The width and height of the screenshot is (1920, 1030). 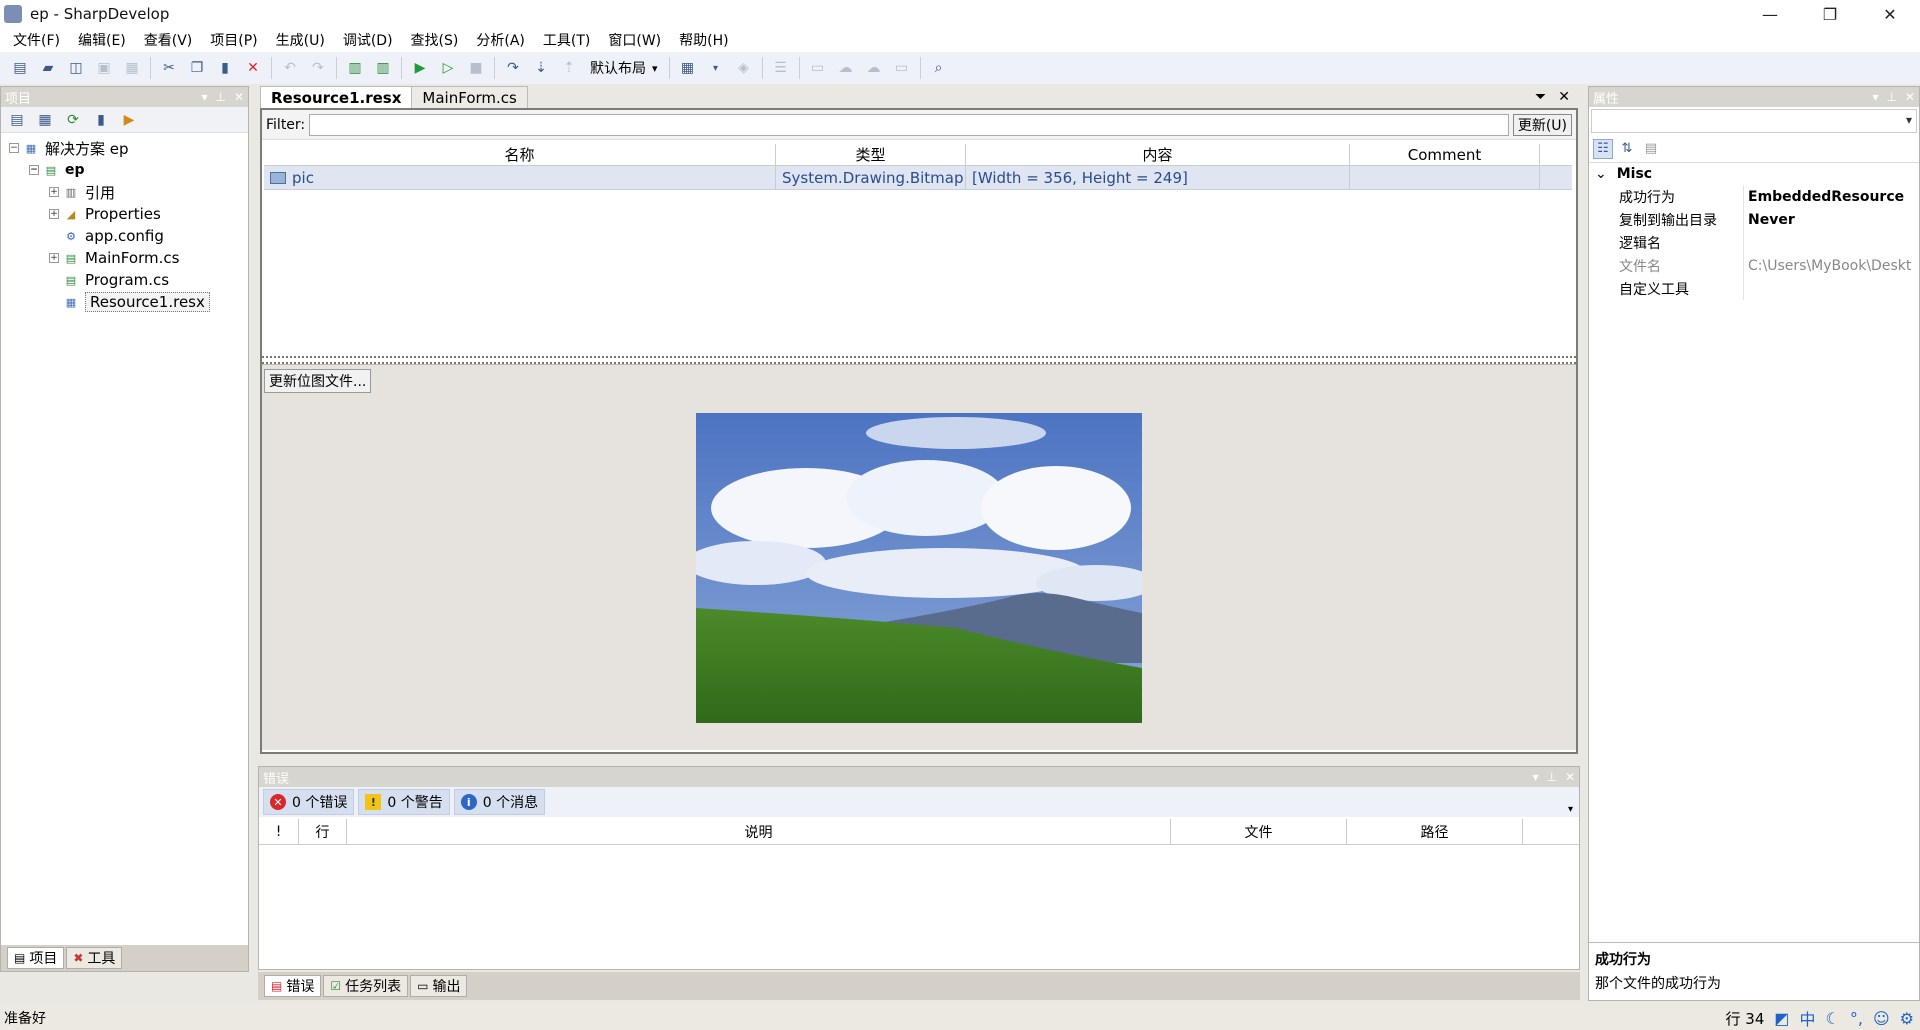 What do you see at coordinates (1564, 97) in the screenshot?
I see `document-close-icon: ✕` at bounding box center [1564, 97].